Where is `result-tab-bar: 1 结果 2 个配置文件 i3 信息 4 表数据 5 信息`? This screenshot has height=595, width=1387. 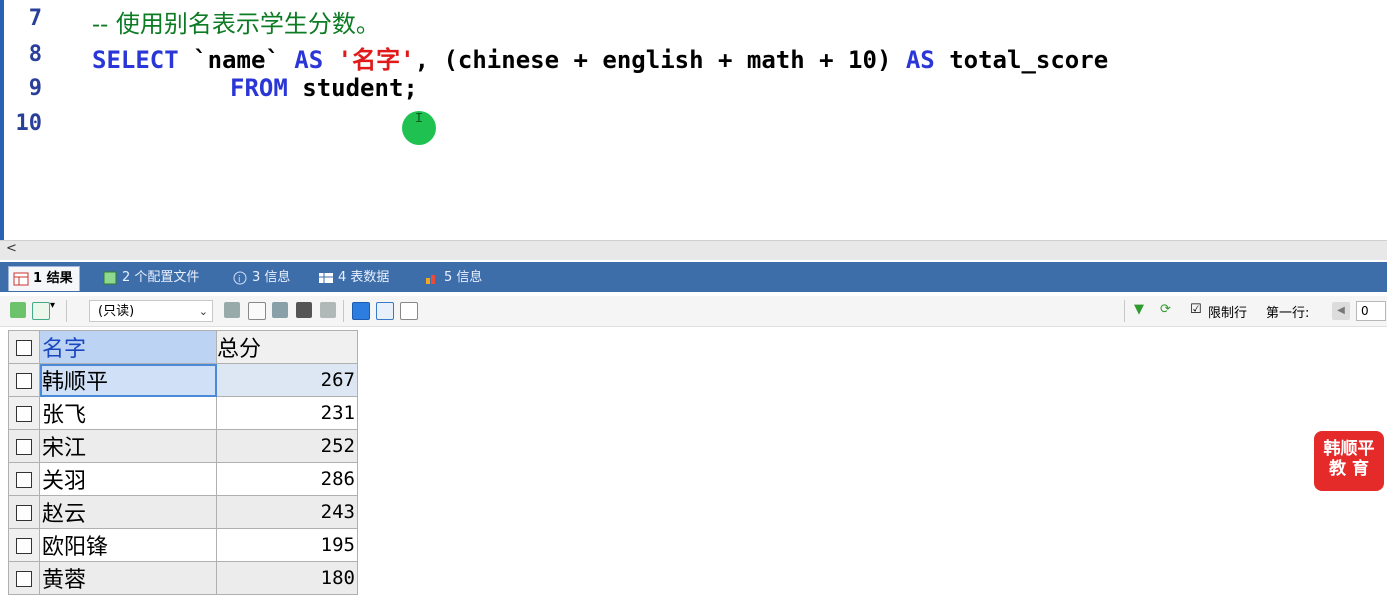
result-tab-bar: 1 结果 2 个配置文件 i3 信息 4 表数据 5 信息 is located at coordinates (693, 277).